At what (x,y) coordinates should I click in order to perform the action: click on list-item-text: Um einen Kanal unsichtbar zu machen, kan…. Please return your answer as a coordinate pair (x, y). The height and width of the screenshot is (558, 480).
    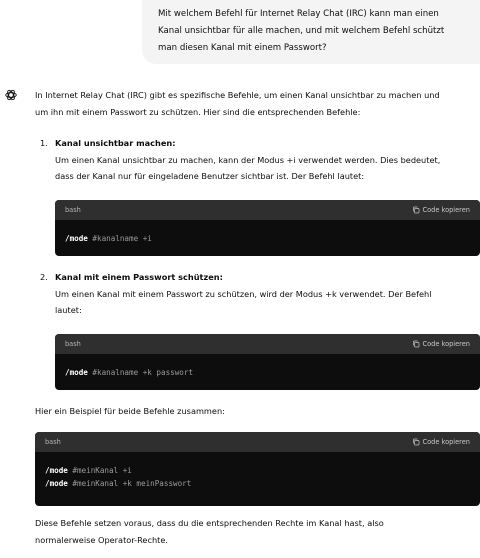
    Looking at the image, I should click on (248, 159).